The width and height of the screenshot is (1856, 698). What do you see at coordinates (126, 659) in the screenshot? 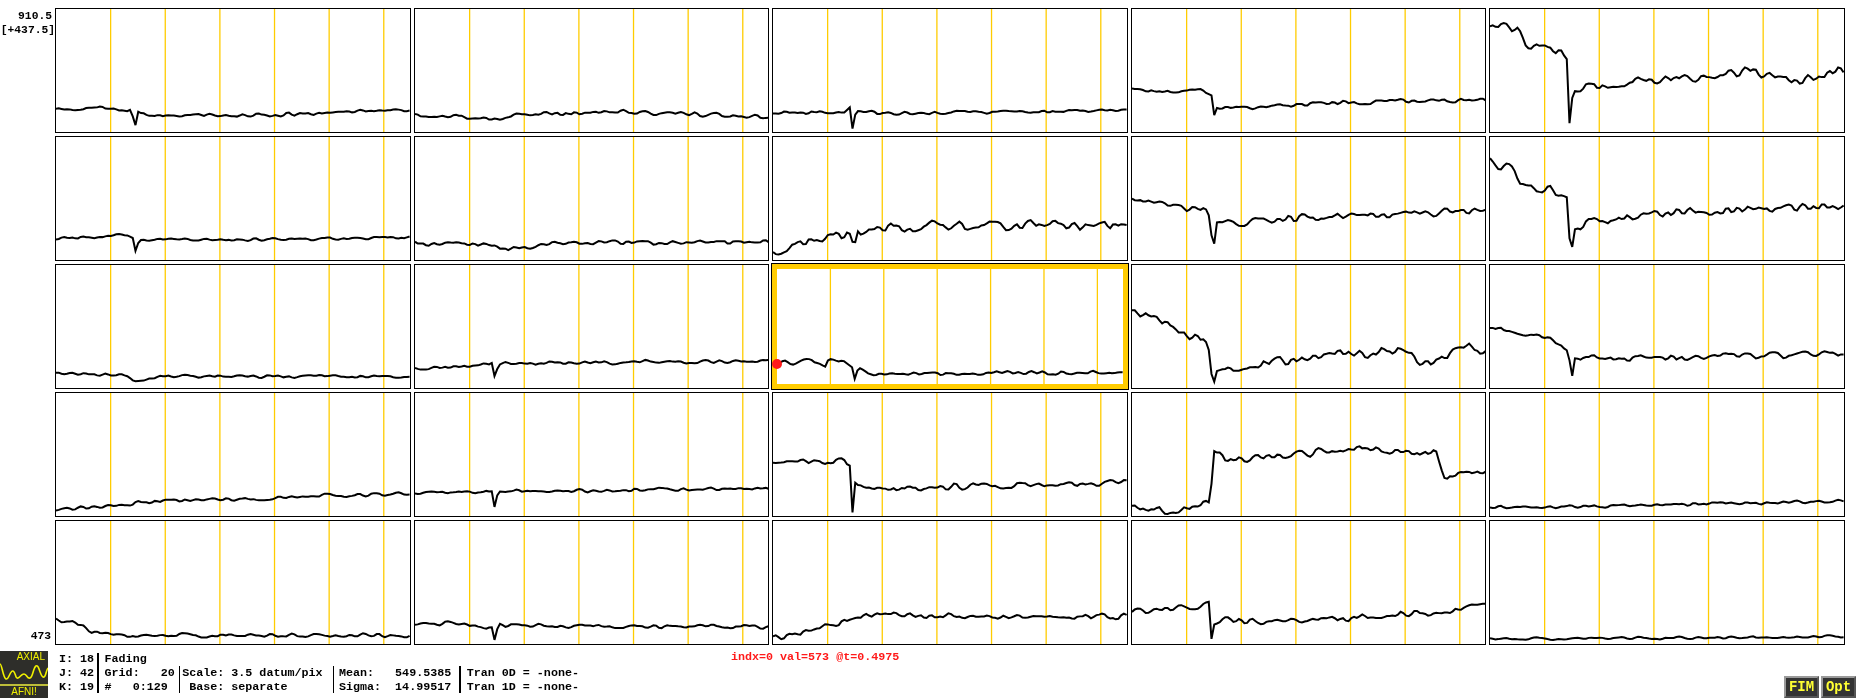
I see `graph-setting-text: Fading` at bounding box center [126, 659].